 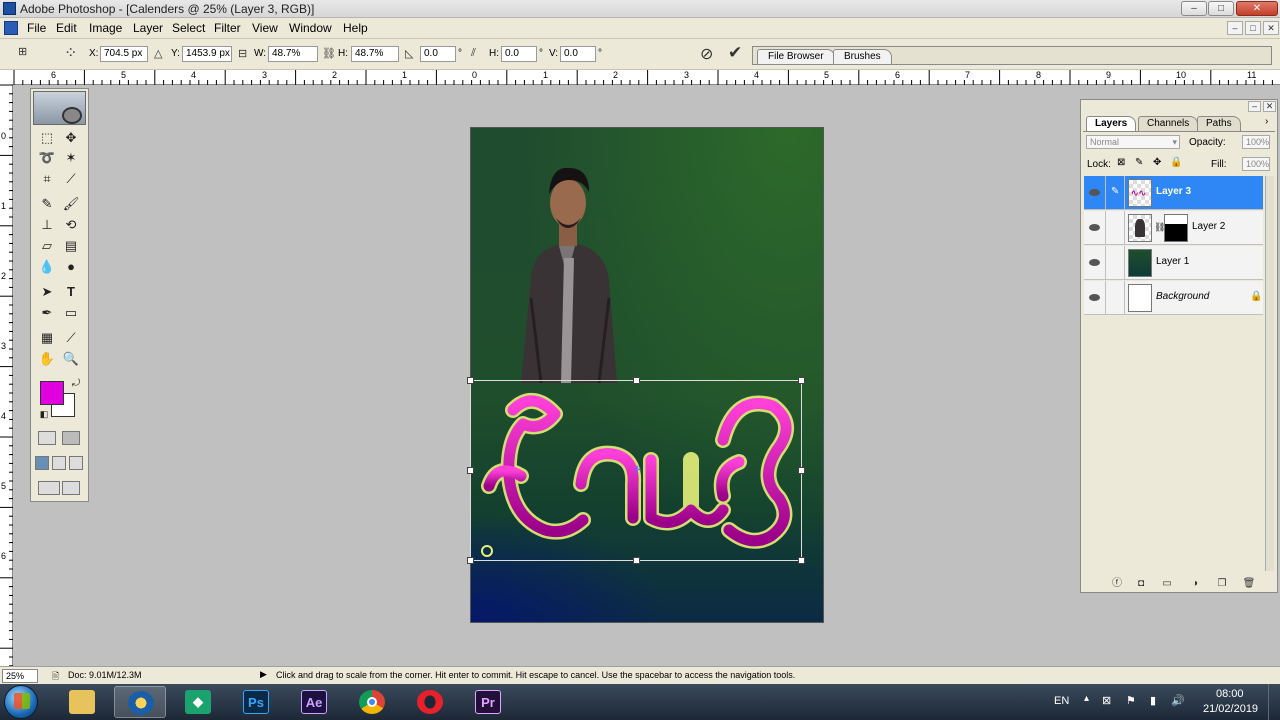 What do you see at coordinates (1195, 584) in the screenshot?
I see `adjustment-layer-icon: ◑` at bounding box center [1195, 584].